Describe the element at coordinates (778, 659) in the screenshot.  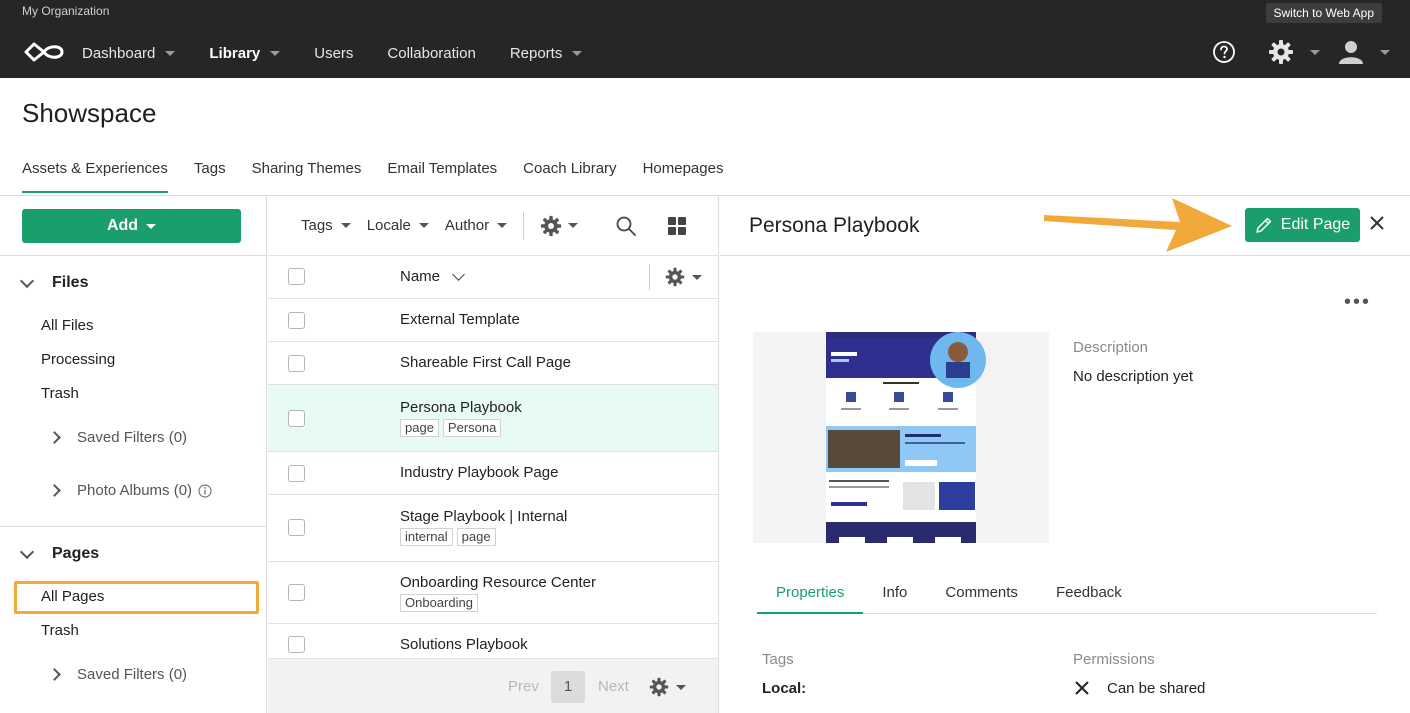
I see `tags-label: Tags` at that location.